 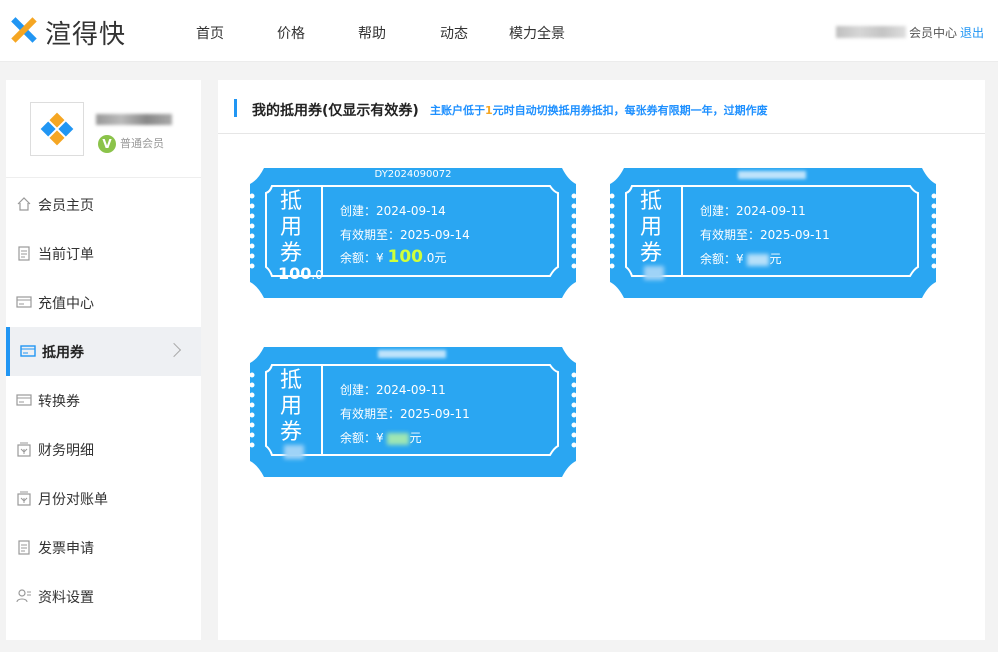 What do you see at coordinates (24, 547) in the screenshot?
I see `invoice-icon` at bounding box center [24, 547].